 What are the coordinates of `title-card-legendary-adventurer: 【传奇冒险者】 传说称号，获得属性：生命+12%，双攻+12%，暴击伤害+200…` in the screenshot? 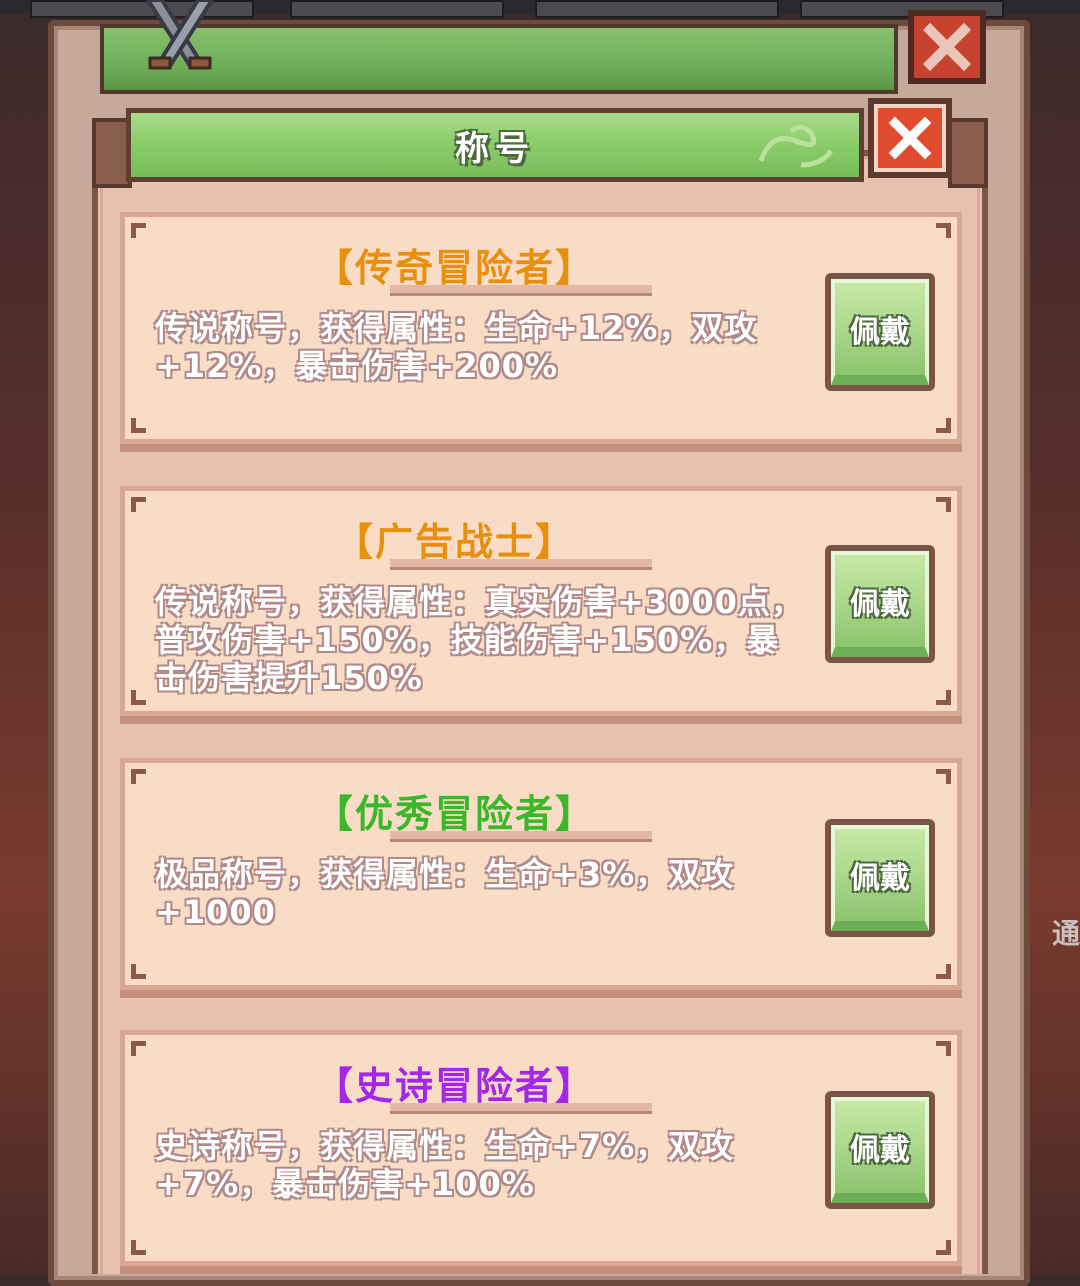 It's located at (541, 328).